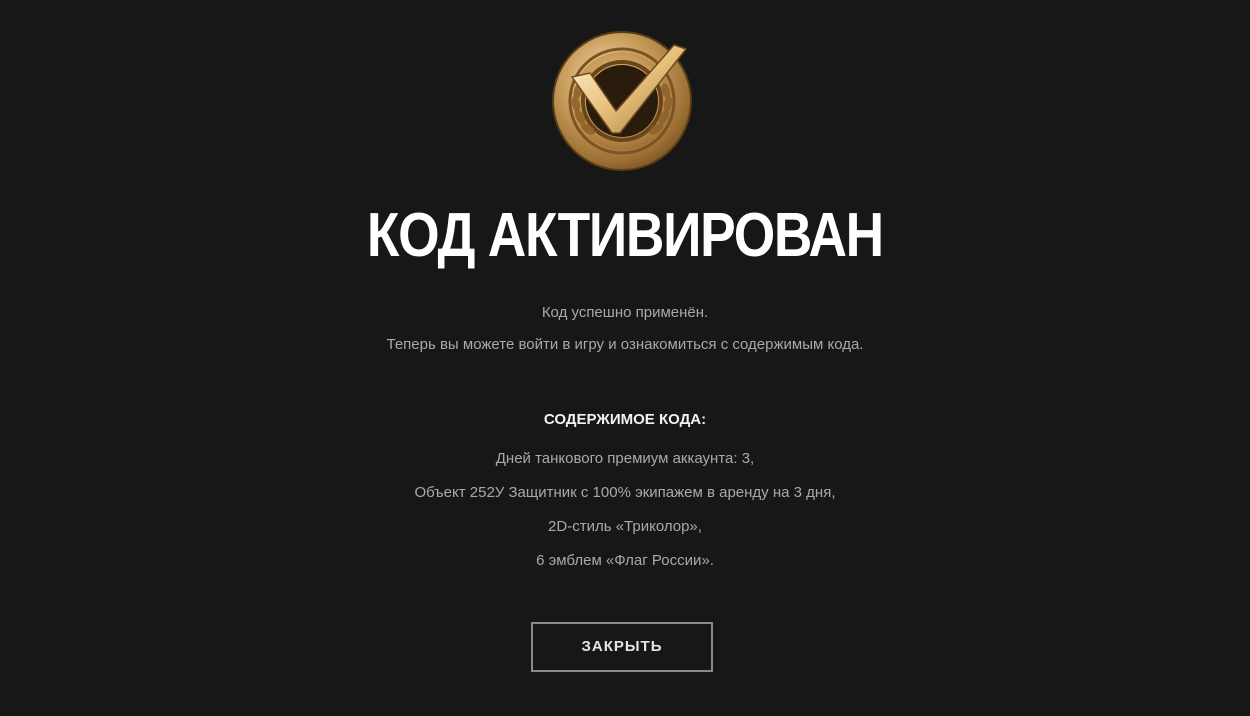  I want to click on close-button: ЗАКРЫТЬ, so click(622, 647).